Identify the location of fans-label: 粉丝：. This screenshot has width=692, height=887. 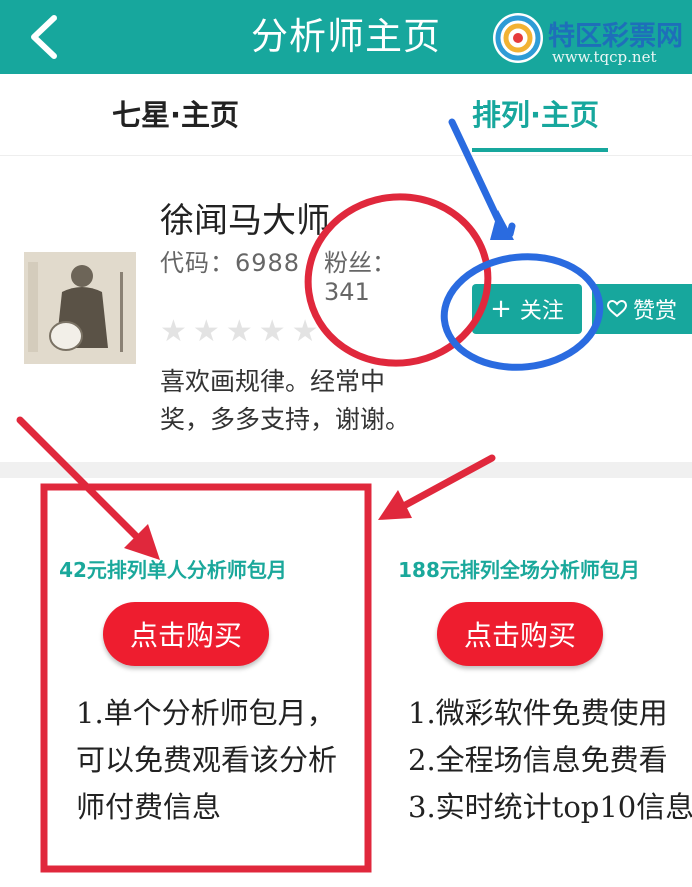
(360, 263).